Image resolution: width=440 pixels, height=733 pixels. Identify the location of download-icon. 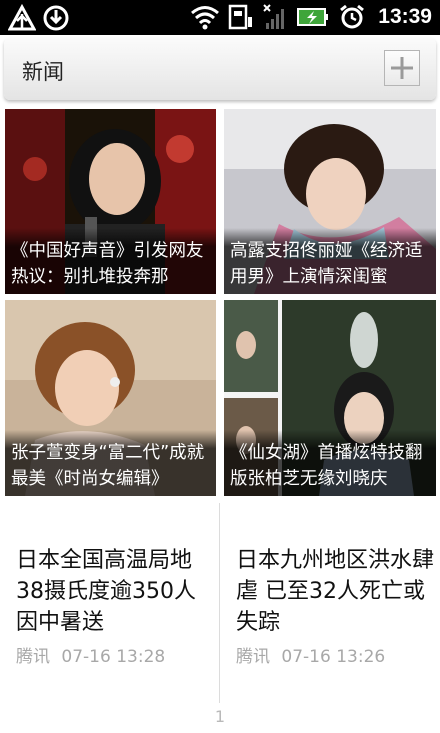
(56, 18).